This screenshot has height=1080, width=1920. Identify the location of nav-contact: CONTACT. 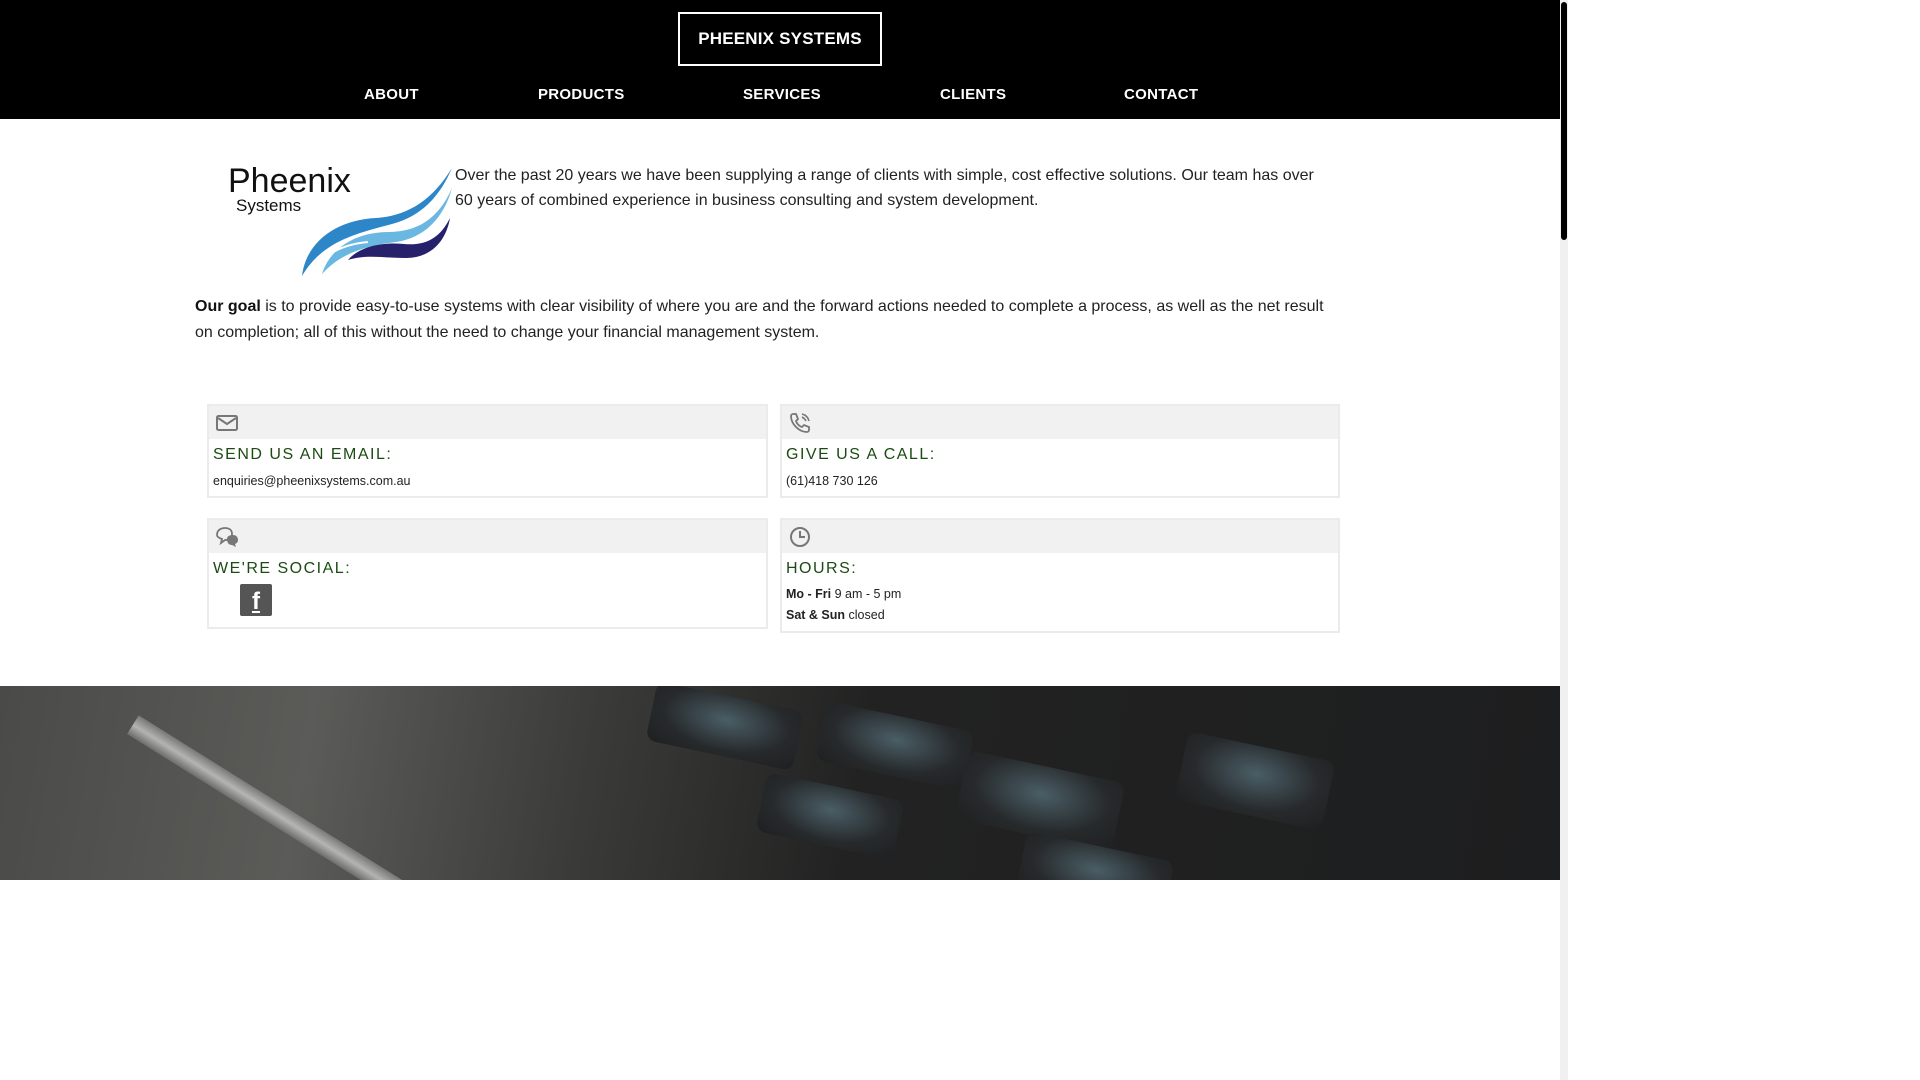
(1161, 94).